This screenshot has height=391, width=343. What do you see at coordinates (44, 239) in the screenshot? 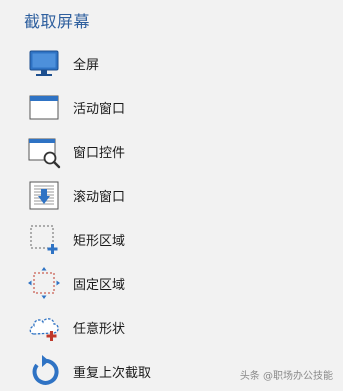
I see `rectangle-region-icon` at bounding box center [44, 239].